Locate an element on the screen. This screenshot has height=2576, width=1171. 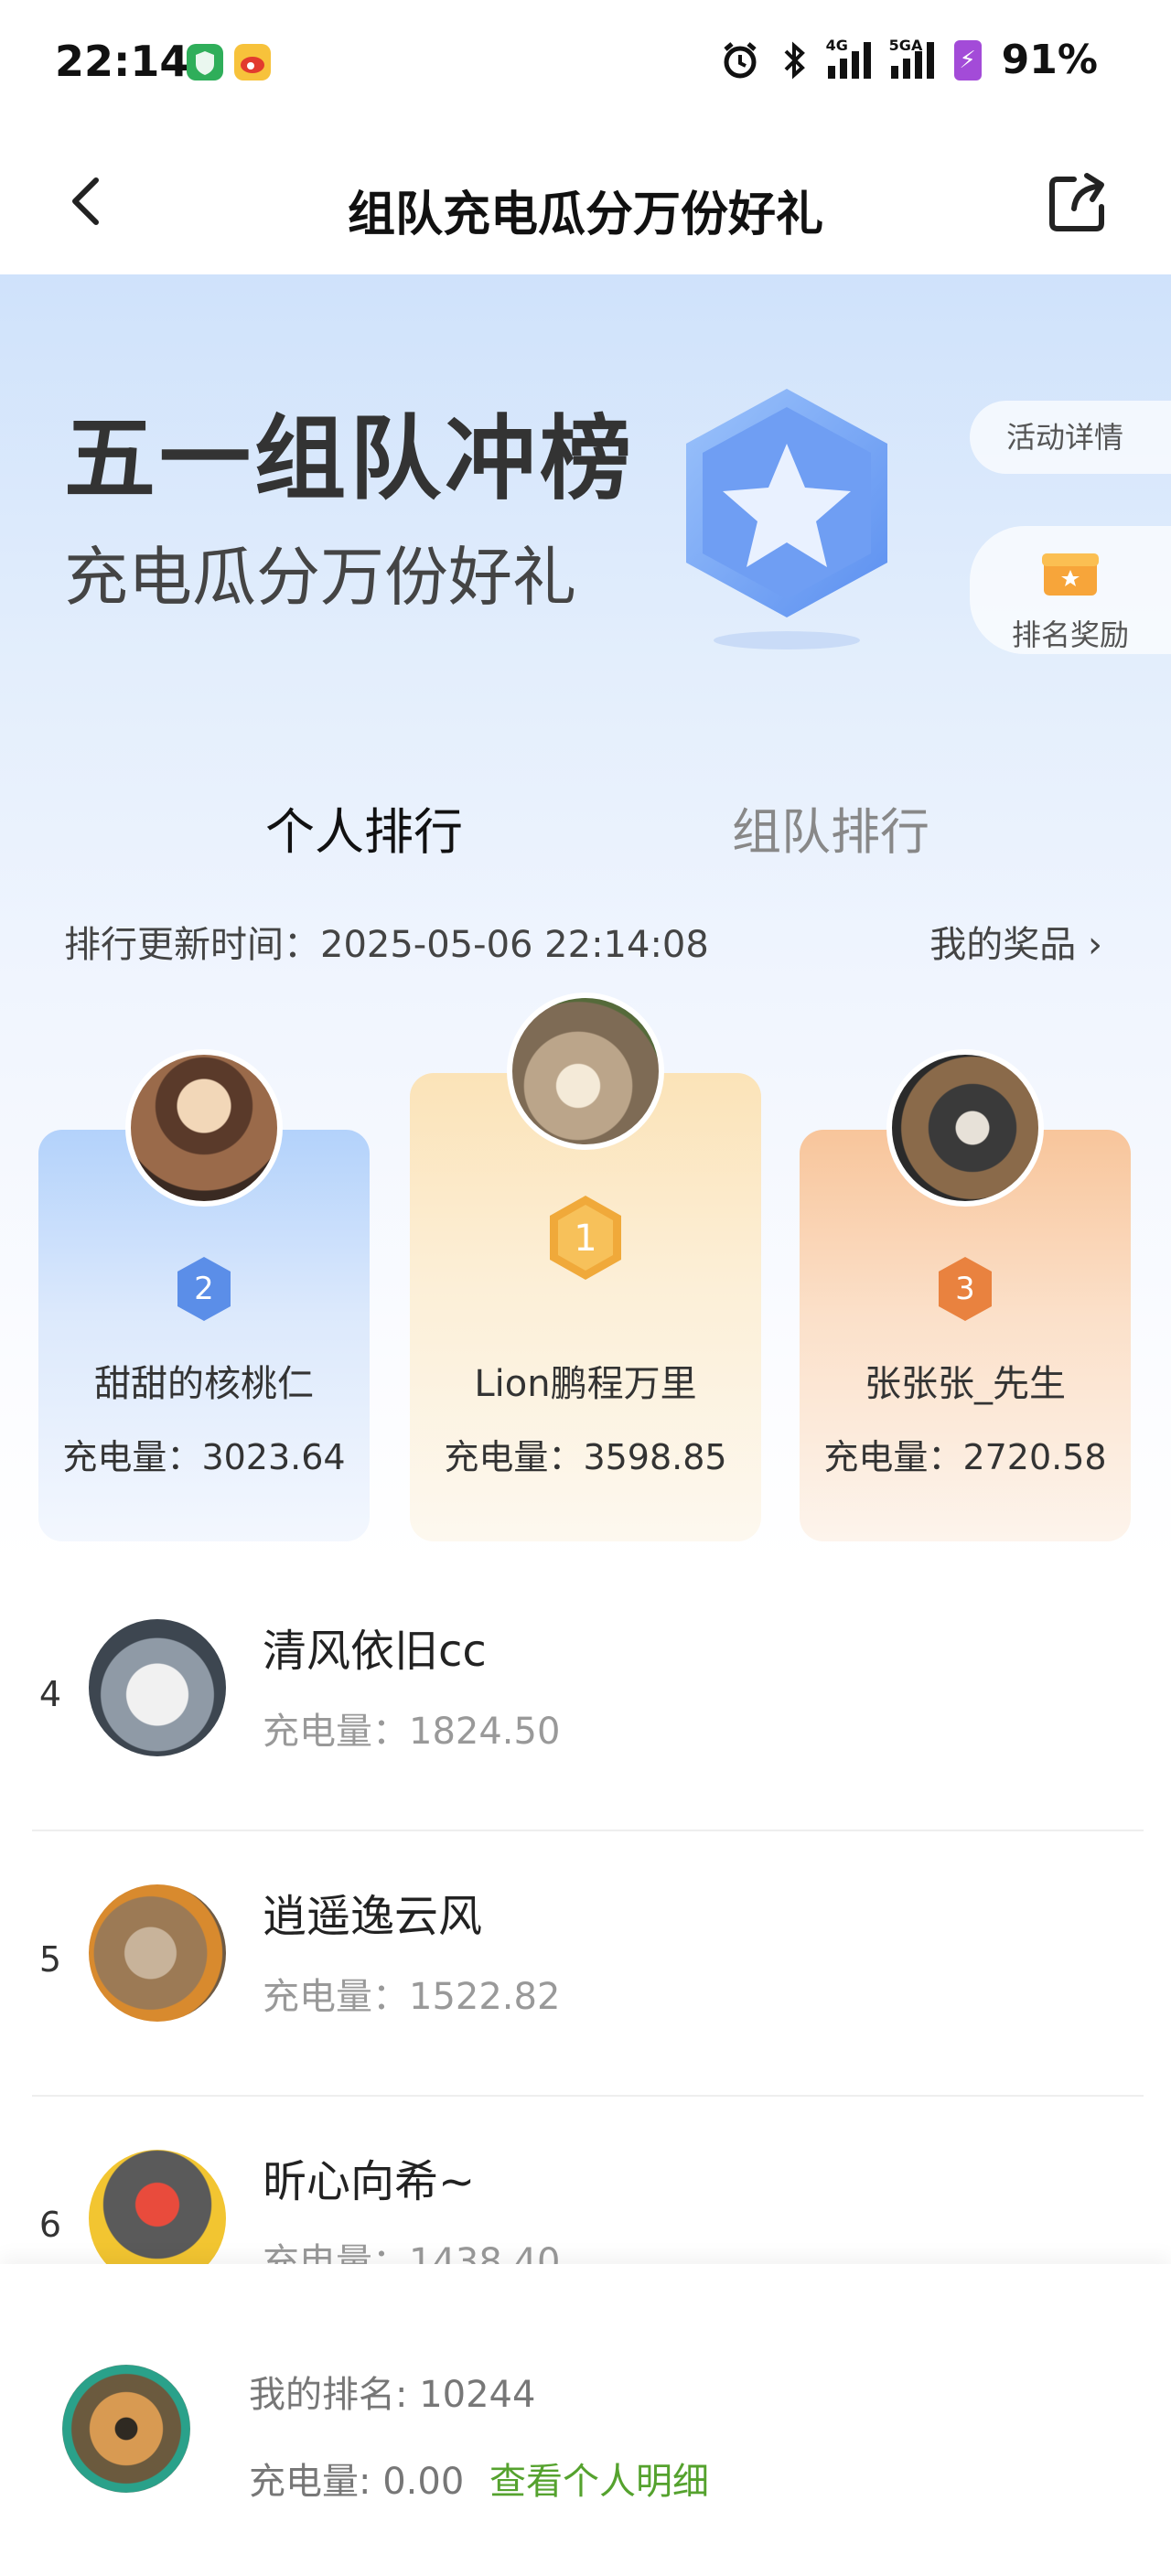
activity-detail-button: 活动详情 is located at coordinates (1070, 438).